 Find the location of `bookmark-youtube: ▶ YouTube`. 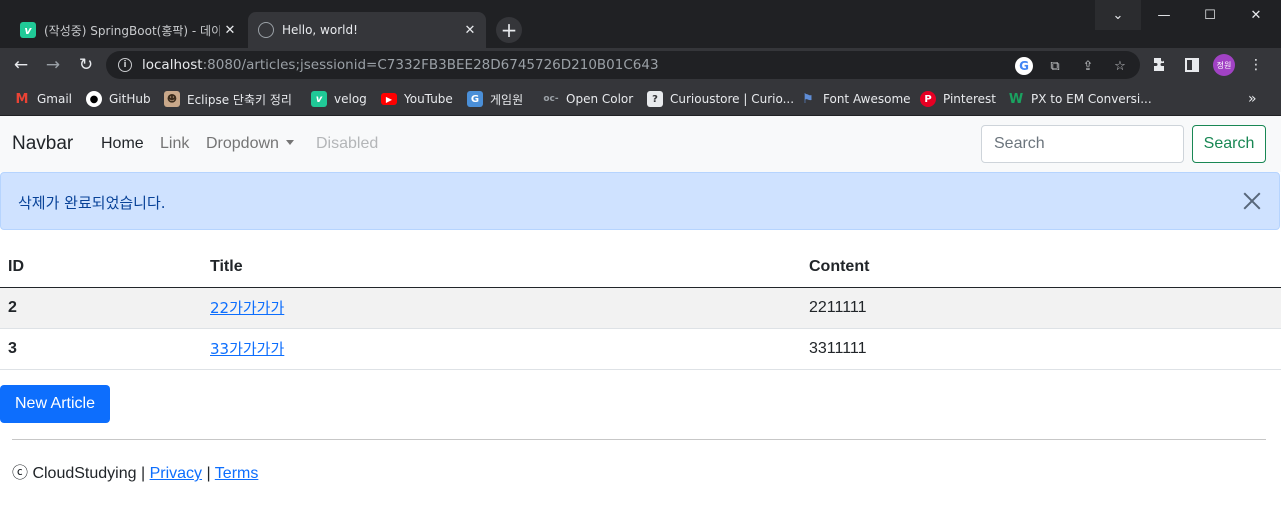

bookmark-youtube: ▶ YouTube is located at coordinates (417, 99).